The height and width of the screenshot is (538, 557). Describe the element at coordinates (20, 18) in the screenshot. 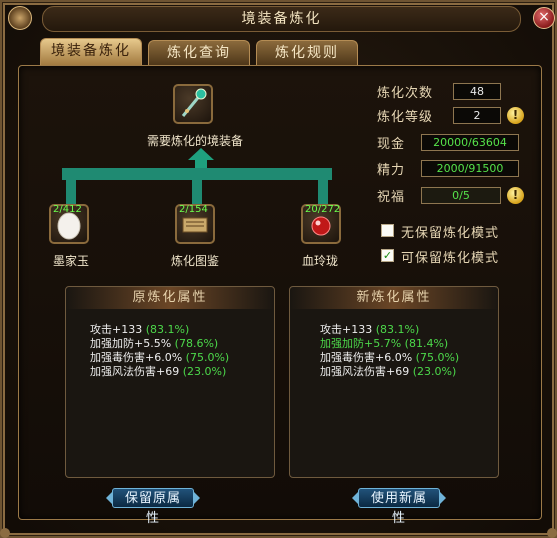

I see `window-emblem-icon` at that location.